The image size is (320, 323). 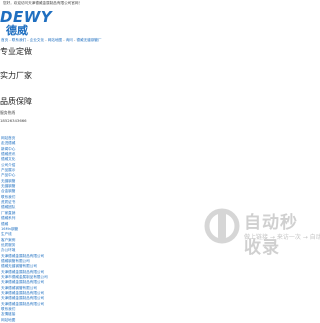 What do you see at coordinates (13, 120) in the screenshot?
I see `phone-number: 18526343666` at bounding box center [13, 120].